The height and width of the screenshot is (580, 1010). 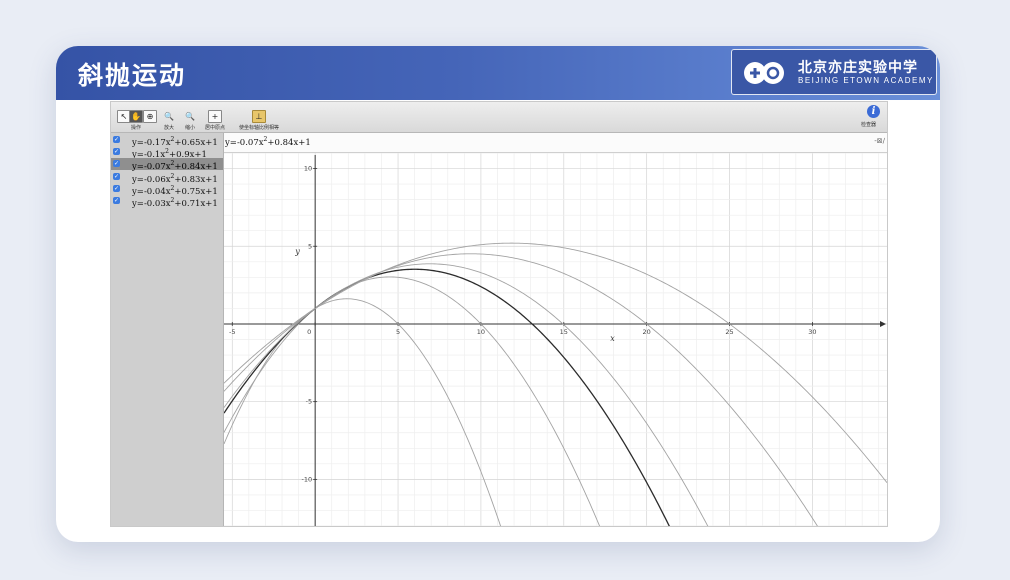 I want to click on x-tick-label: 5, so click(x=398, y=332).